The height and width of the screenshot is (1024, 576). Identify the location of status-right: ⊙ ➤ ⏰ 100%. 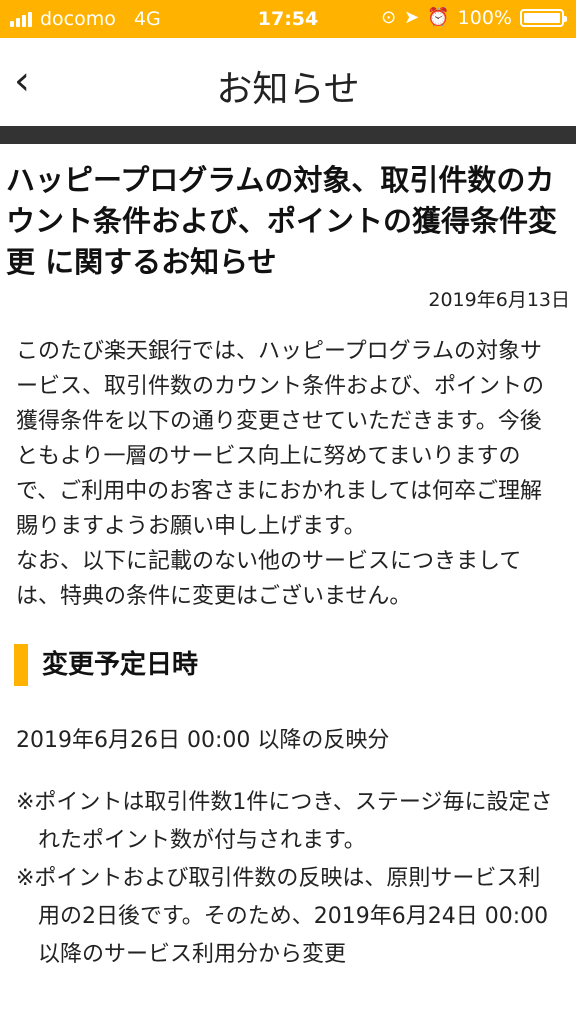
(474, 18).